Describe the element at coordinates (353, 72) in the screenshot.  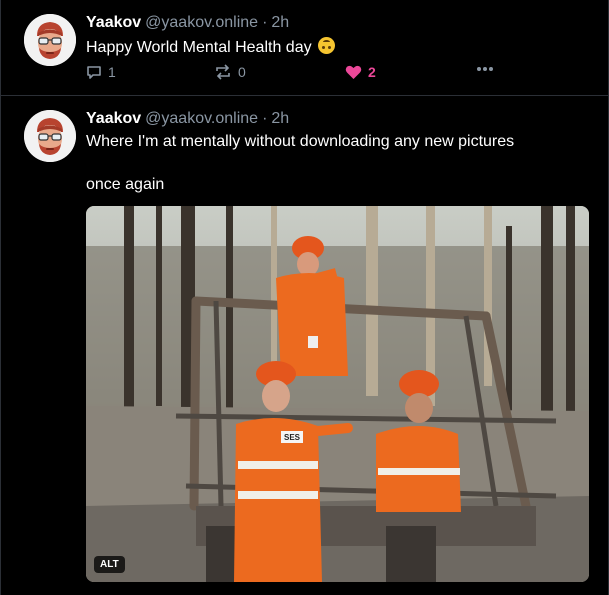
I see `heart-icon` at that location.